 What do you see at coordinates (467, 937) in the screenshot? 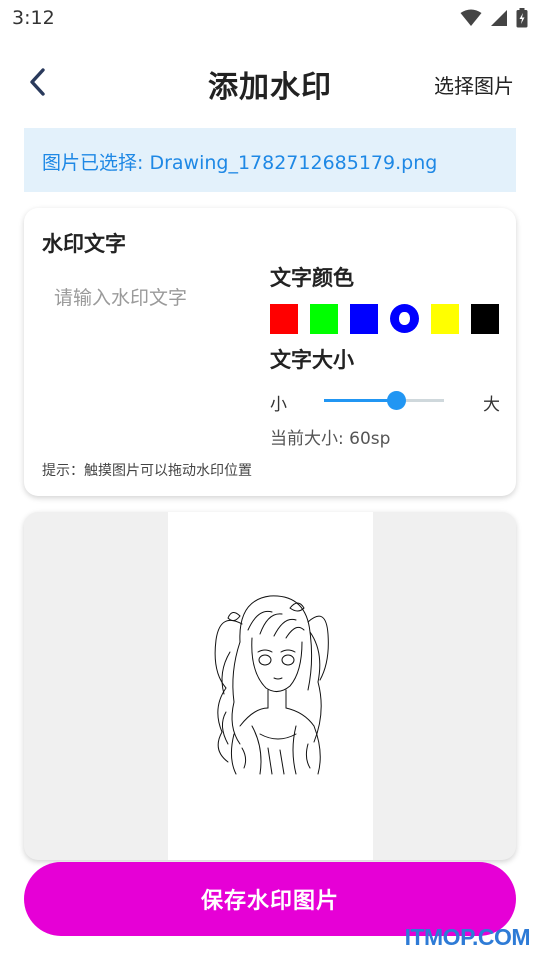
I see `site-watermark-logo: ITMOP.COM` at bounding box center [467, 937].